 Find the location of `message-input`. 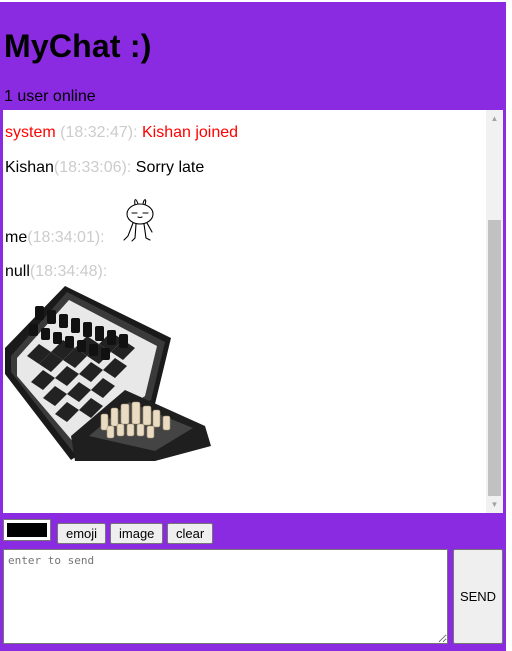

message-input is located at coordinates (225, 596).